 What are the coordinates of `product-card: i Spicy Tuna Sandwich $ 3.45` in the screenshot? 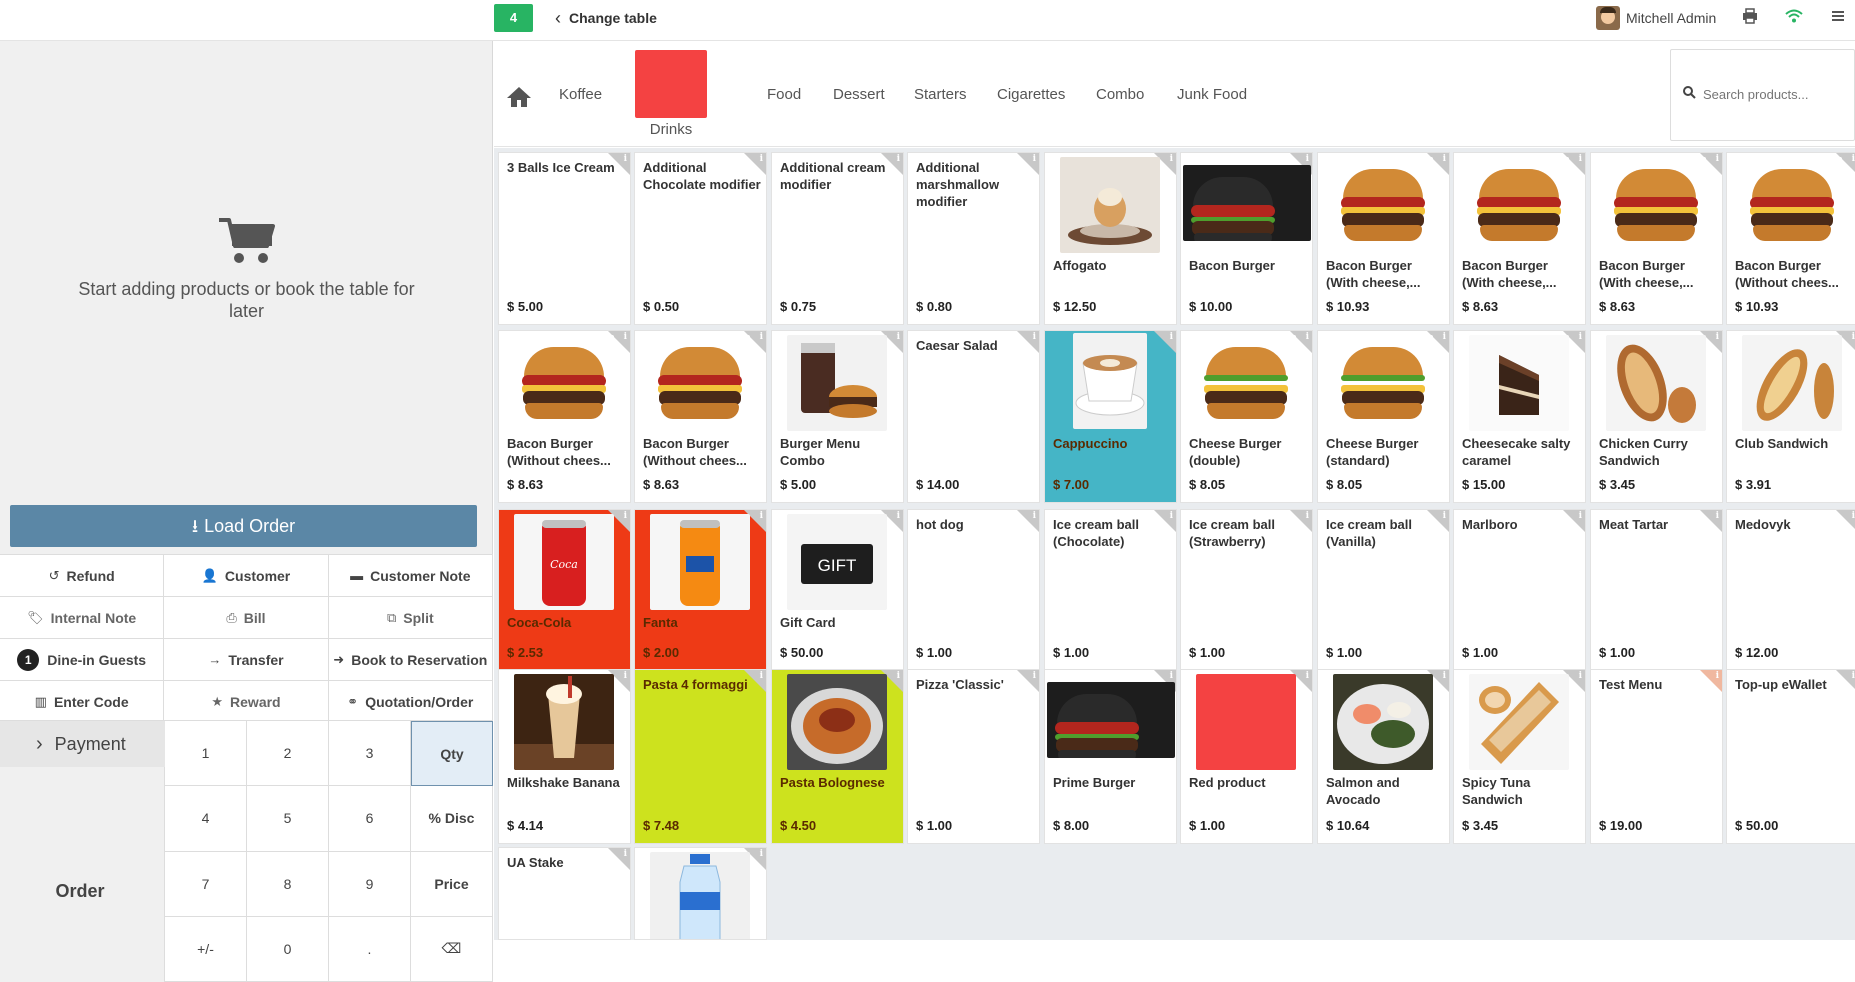 It's located at (1519, 756).